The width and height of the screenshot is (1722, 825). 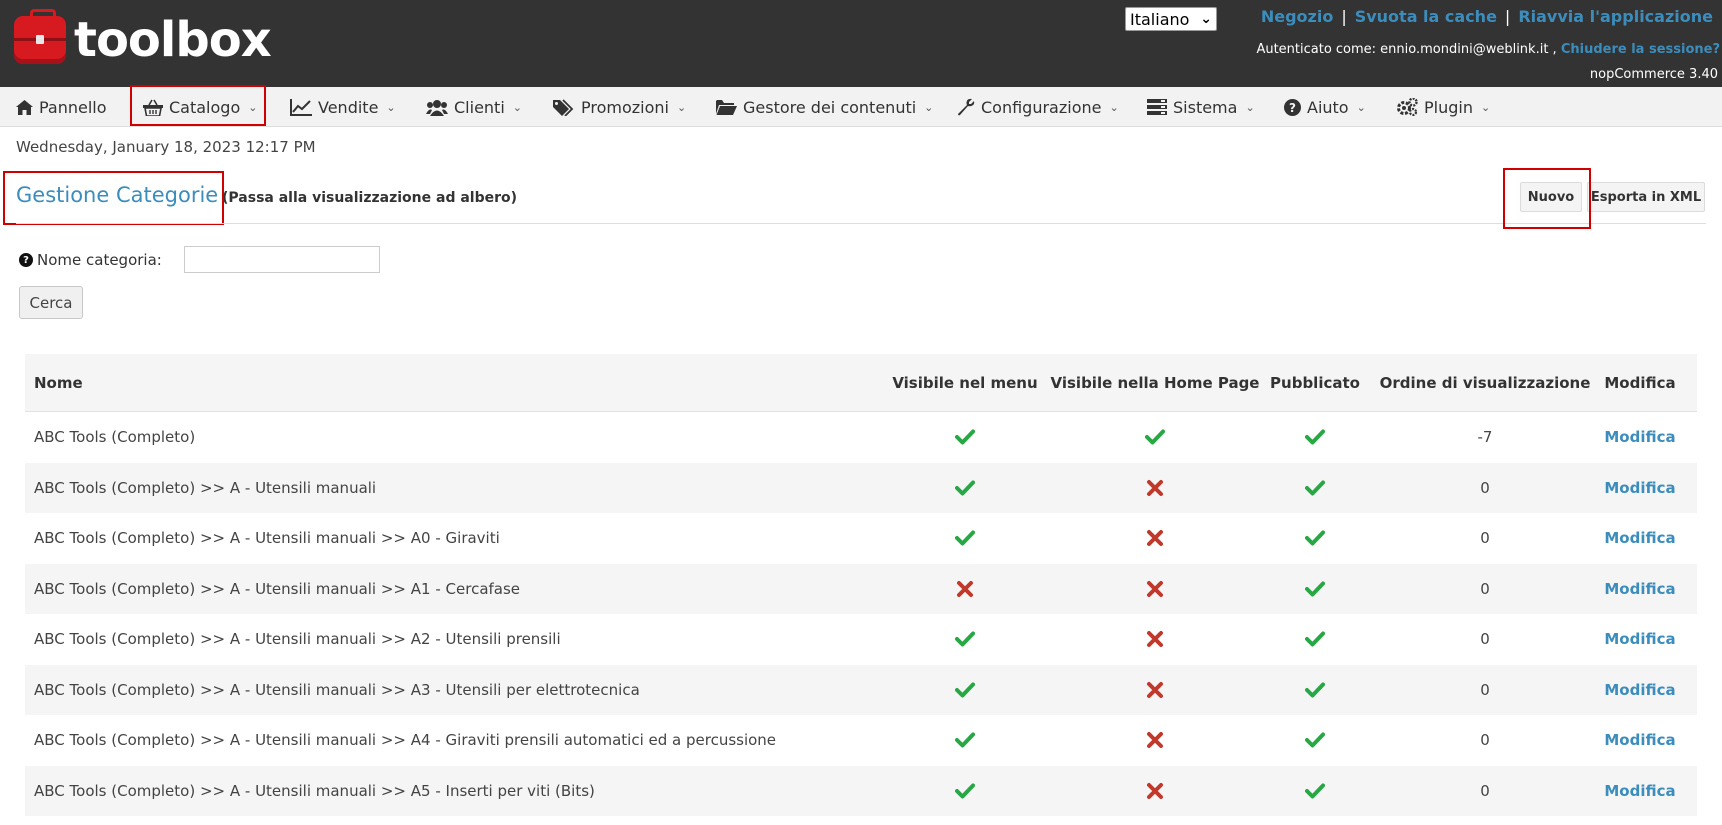 I want to click on menu-item-gestore-contenuti: Gestore dei contenuti ⌄, so click(x=824, y=107).